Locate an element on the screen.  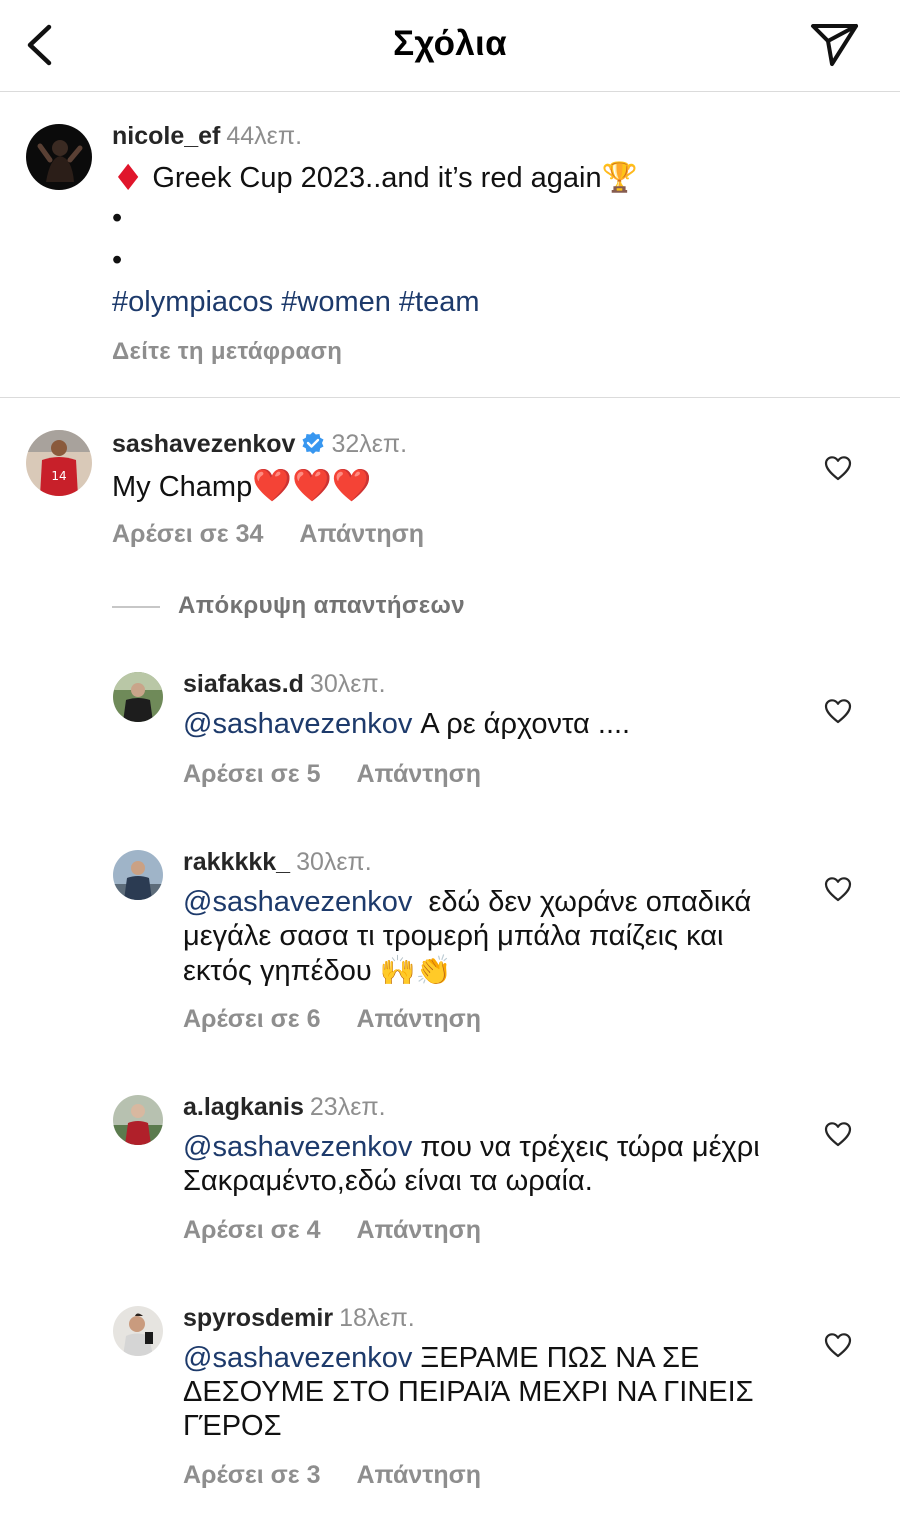
reply-text: εδώ δεν χωράνε οπαδικά is located at coordinates (582, 902).